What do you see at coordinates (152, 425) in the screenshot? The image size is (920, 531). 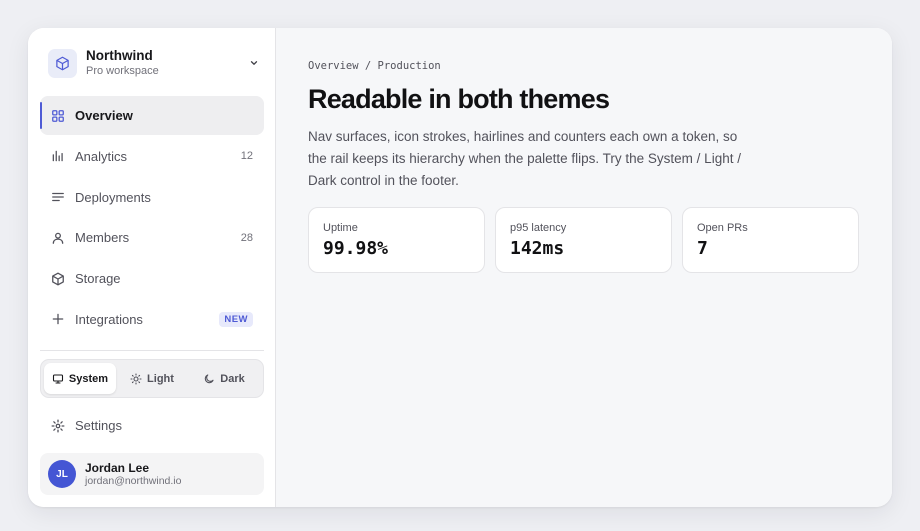 I see `sidebar-item-settings: Settings` at bounding box center [152, 425].